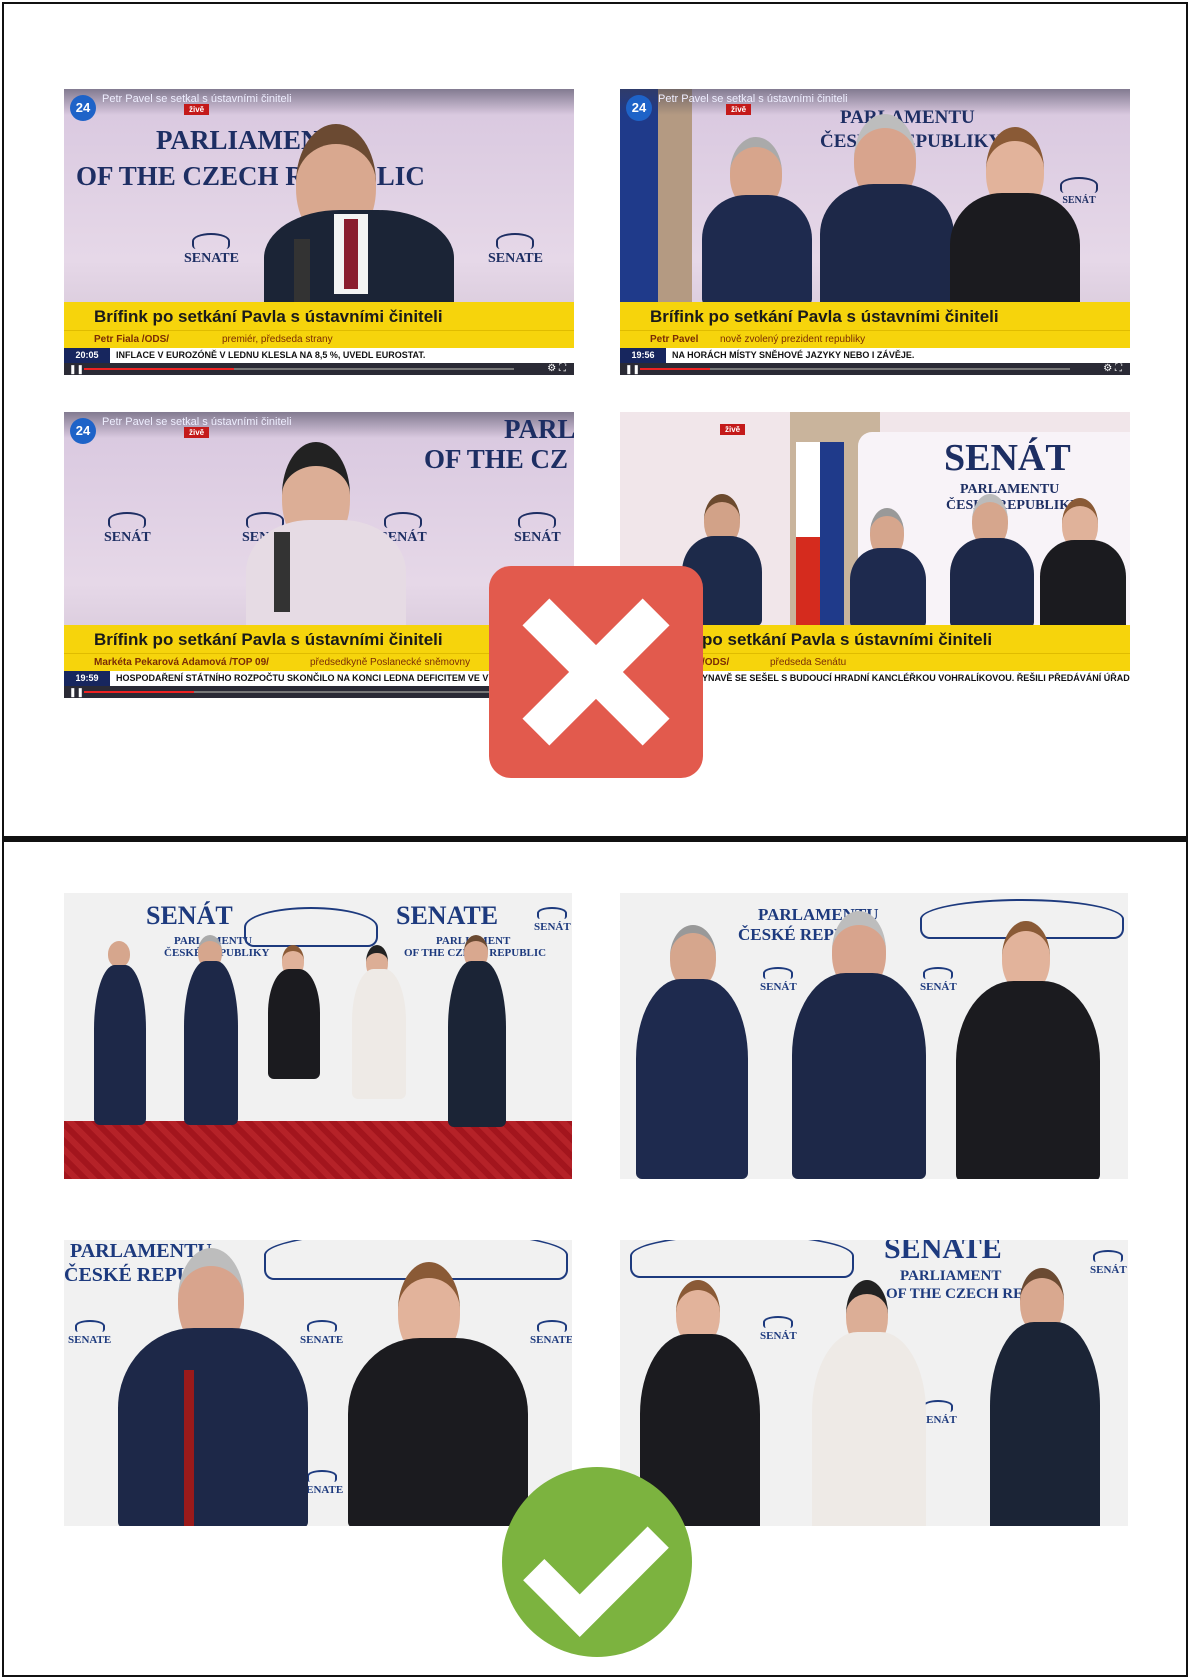  What do you see at coordinates (87, 678) in the screenshot?
I see `ticker-time: 19:59` at bounding box center [87, 678].